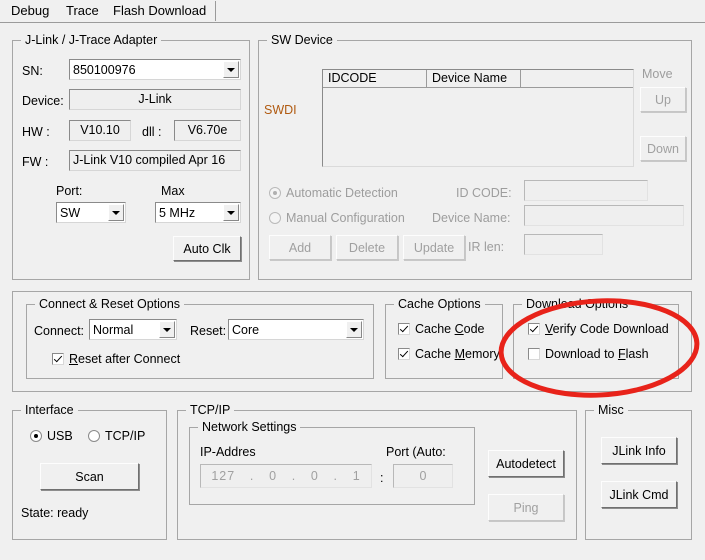 The width and height of the screenshot is (705, 560). Describe the element at coordinates (273, 475) in the screenshot. I see `ip-octet-2: 0` at that location.